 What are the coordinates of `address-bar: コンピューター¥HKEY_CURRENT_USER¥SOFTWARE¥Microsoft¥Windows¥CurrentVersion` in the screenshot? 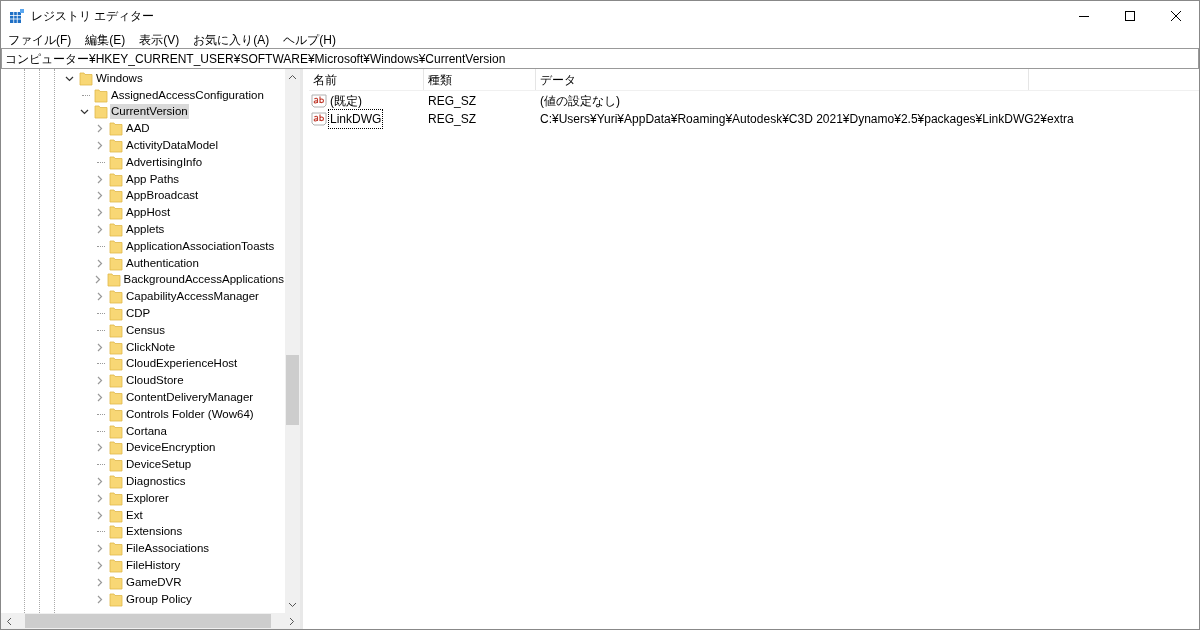 It's located at (600, 58).